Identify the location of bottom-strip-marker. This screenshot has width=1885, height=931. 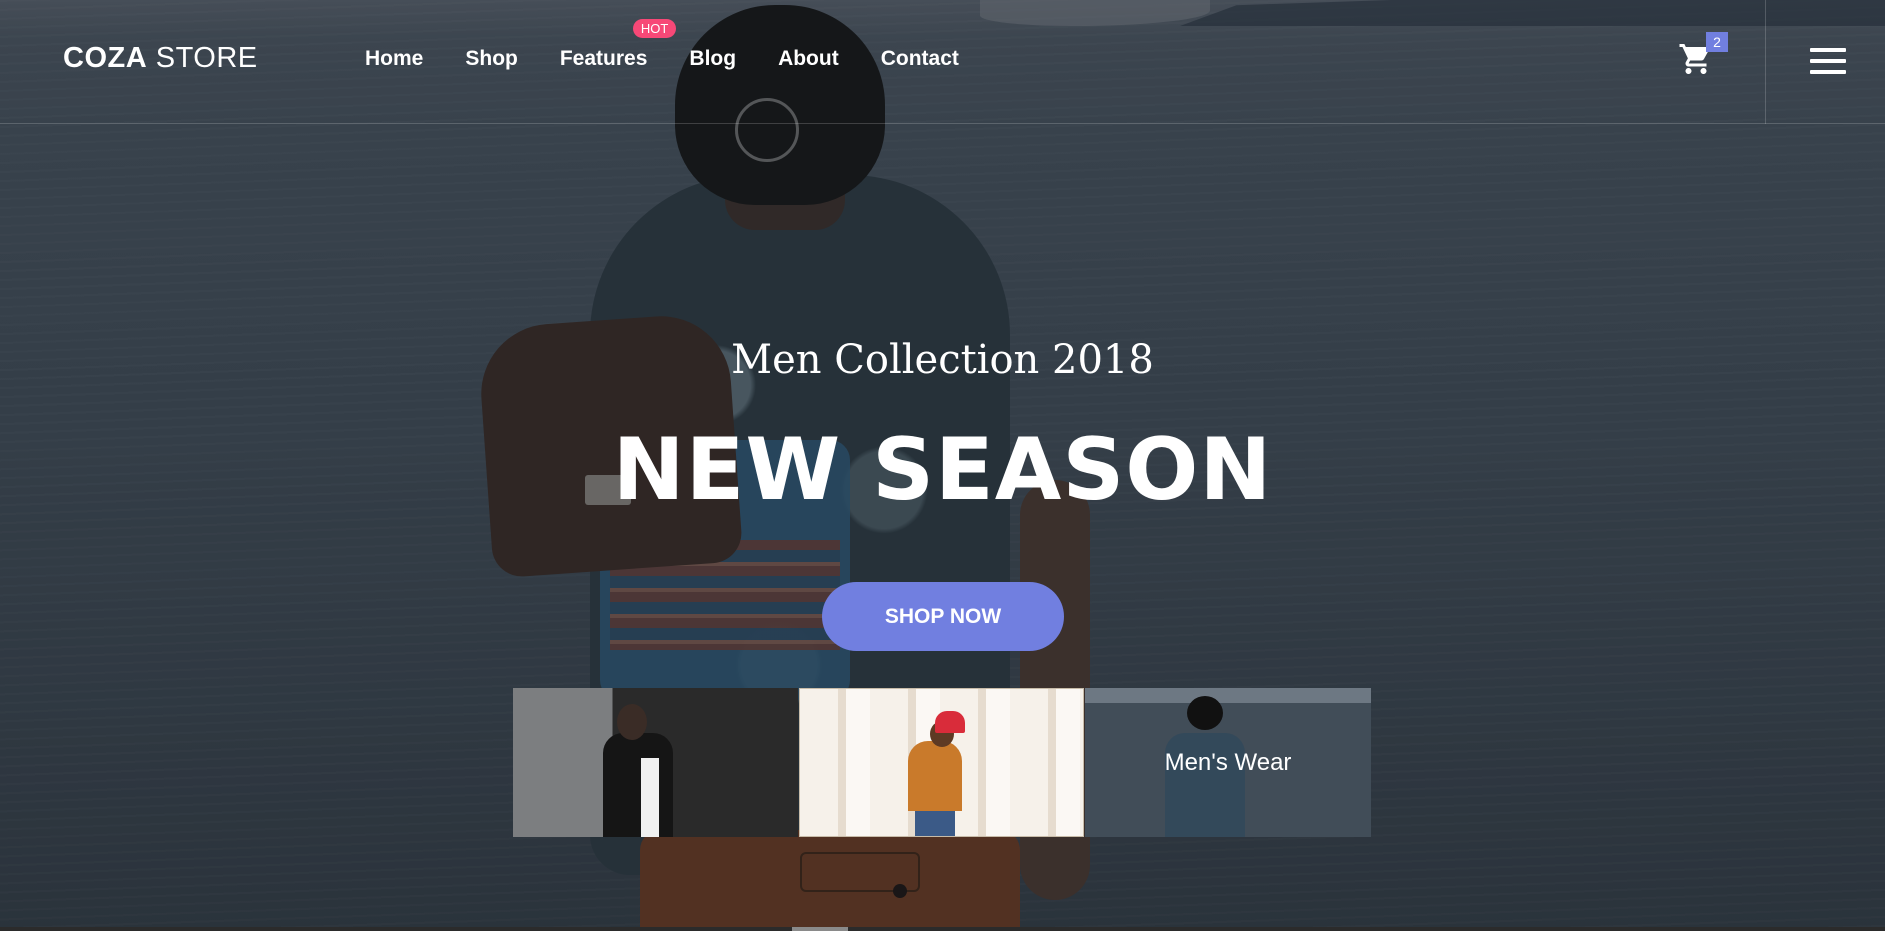
(820, 929).